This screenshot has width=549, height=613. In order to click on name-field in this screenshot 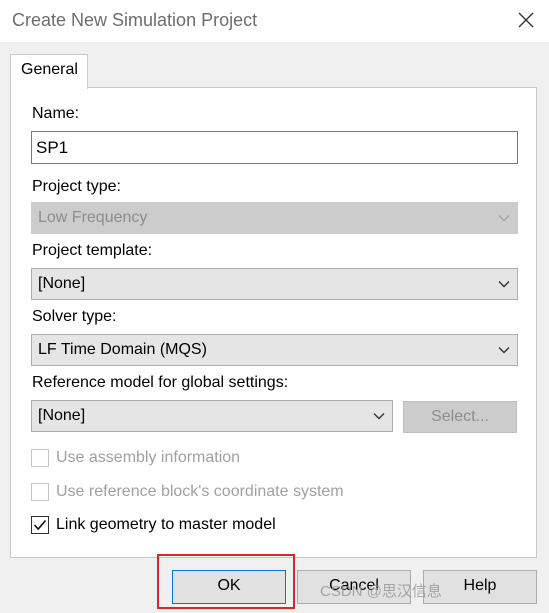, I will do `click(274, 147)`.